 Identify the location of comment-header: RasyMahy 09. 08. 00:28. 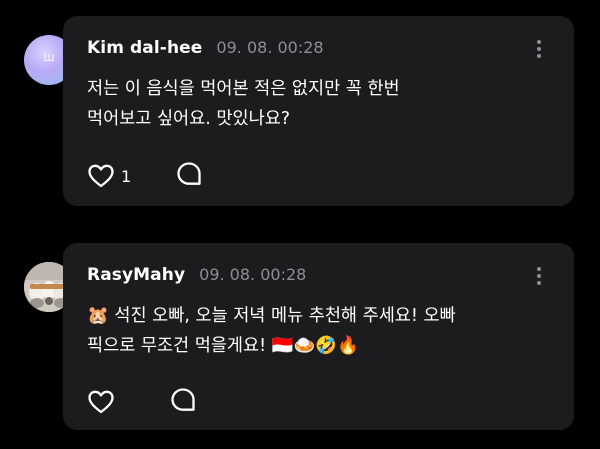
(196, 277).